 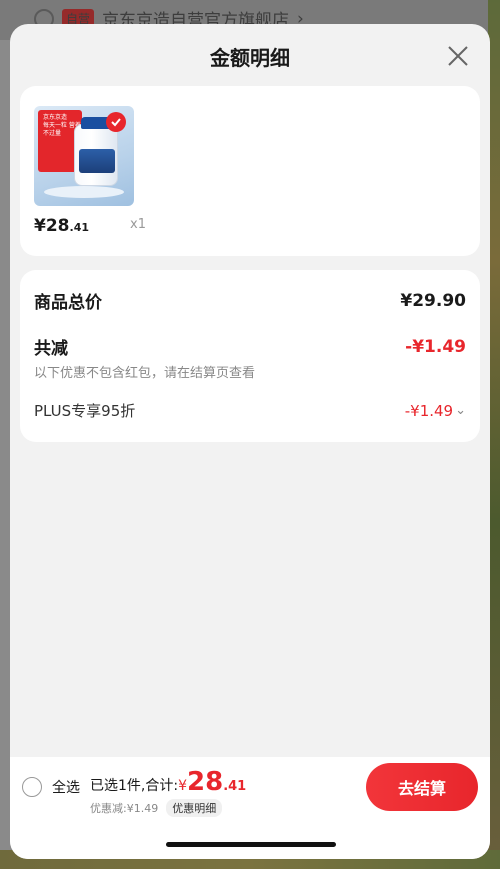 What do you see at coordinates (68, 303) in the screenshot?
I see `goods-total-label: 商品总价` at bounding box center [68, 303].